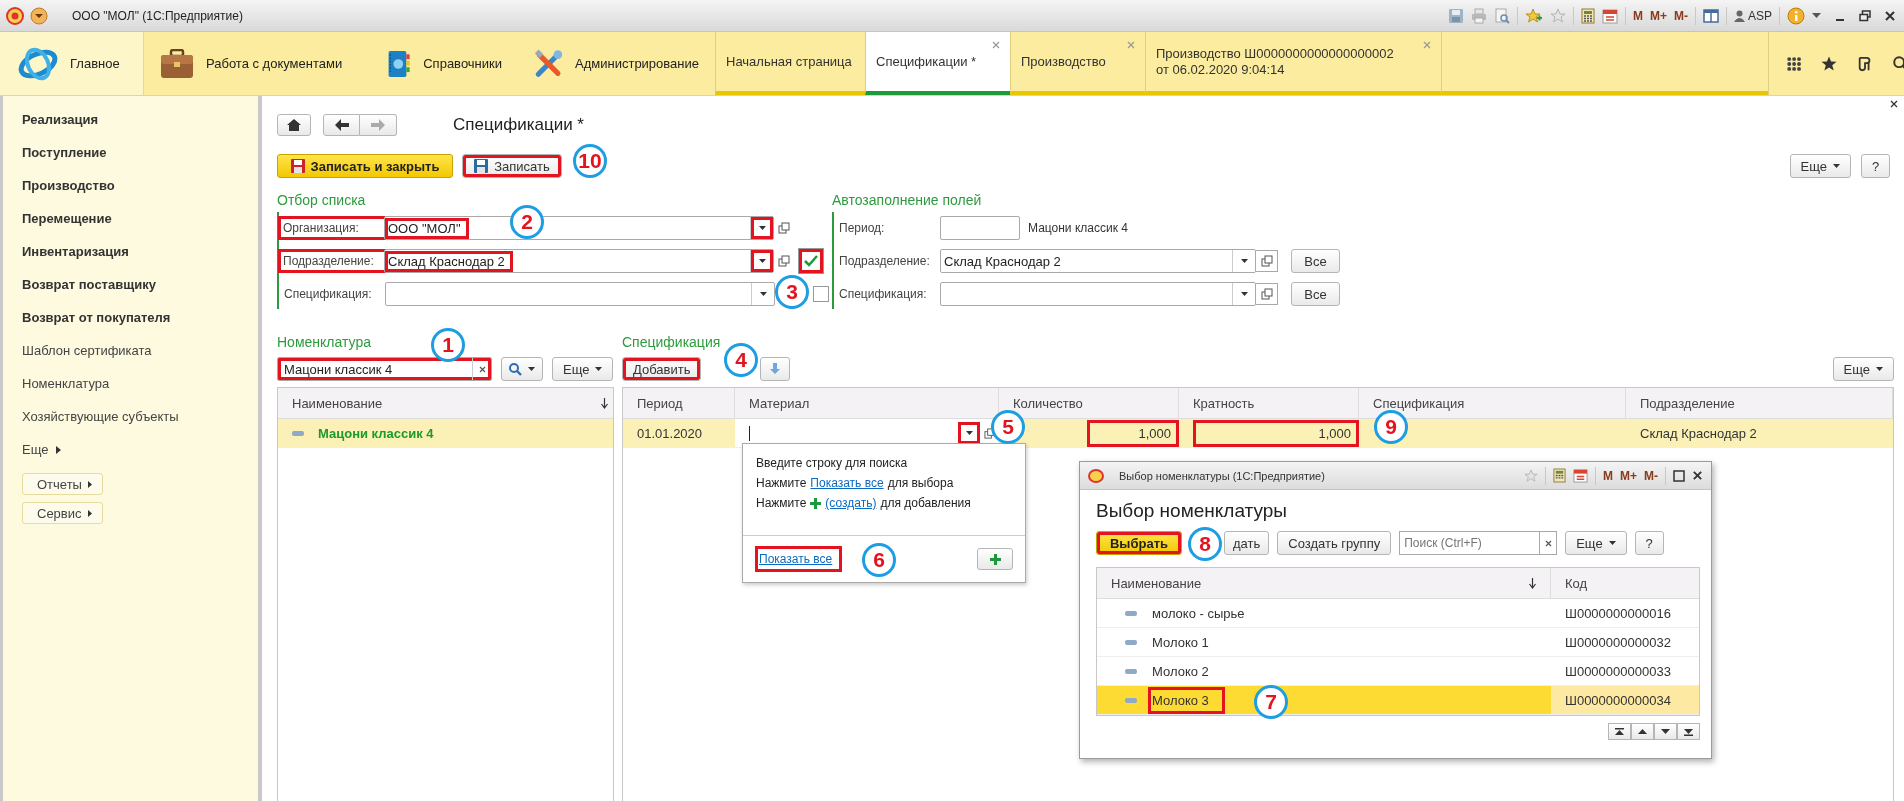  Describe the element at coordinates (679, 403) in the screenshot. I see `column-header: Период` at that location.